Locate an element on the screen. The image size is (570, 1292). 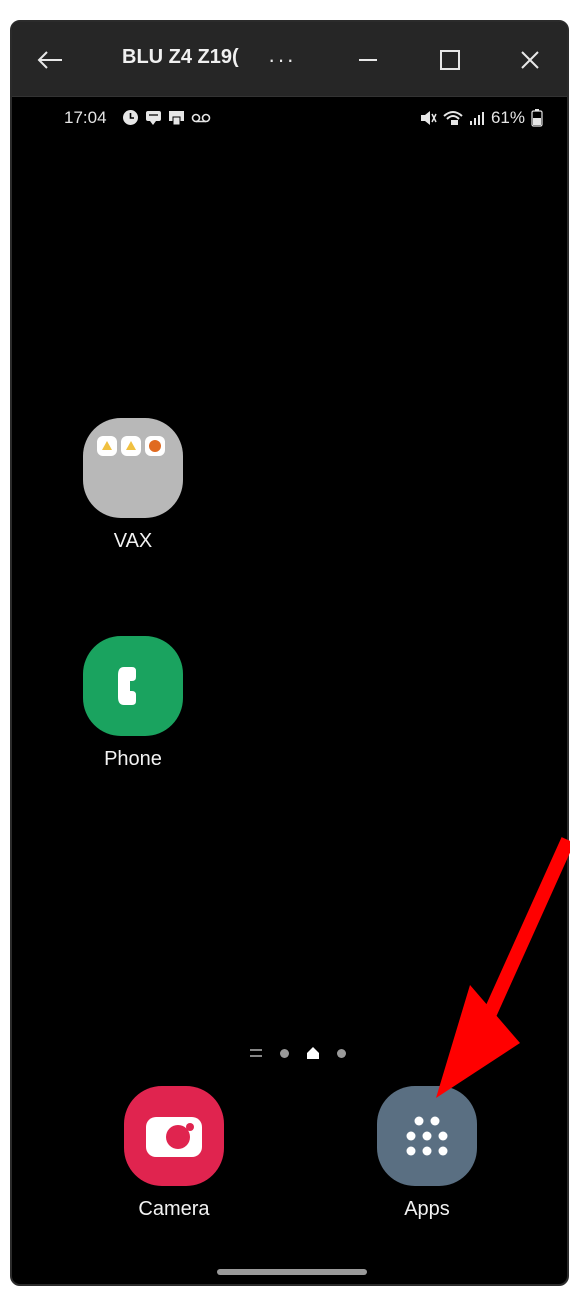
page-indicator is located at coordinates (298, 1053).